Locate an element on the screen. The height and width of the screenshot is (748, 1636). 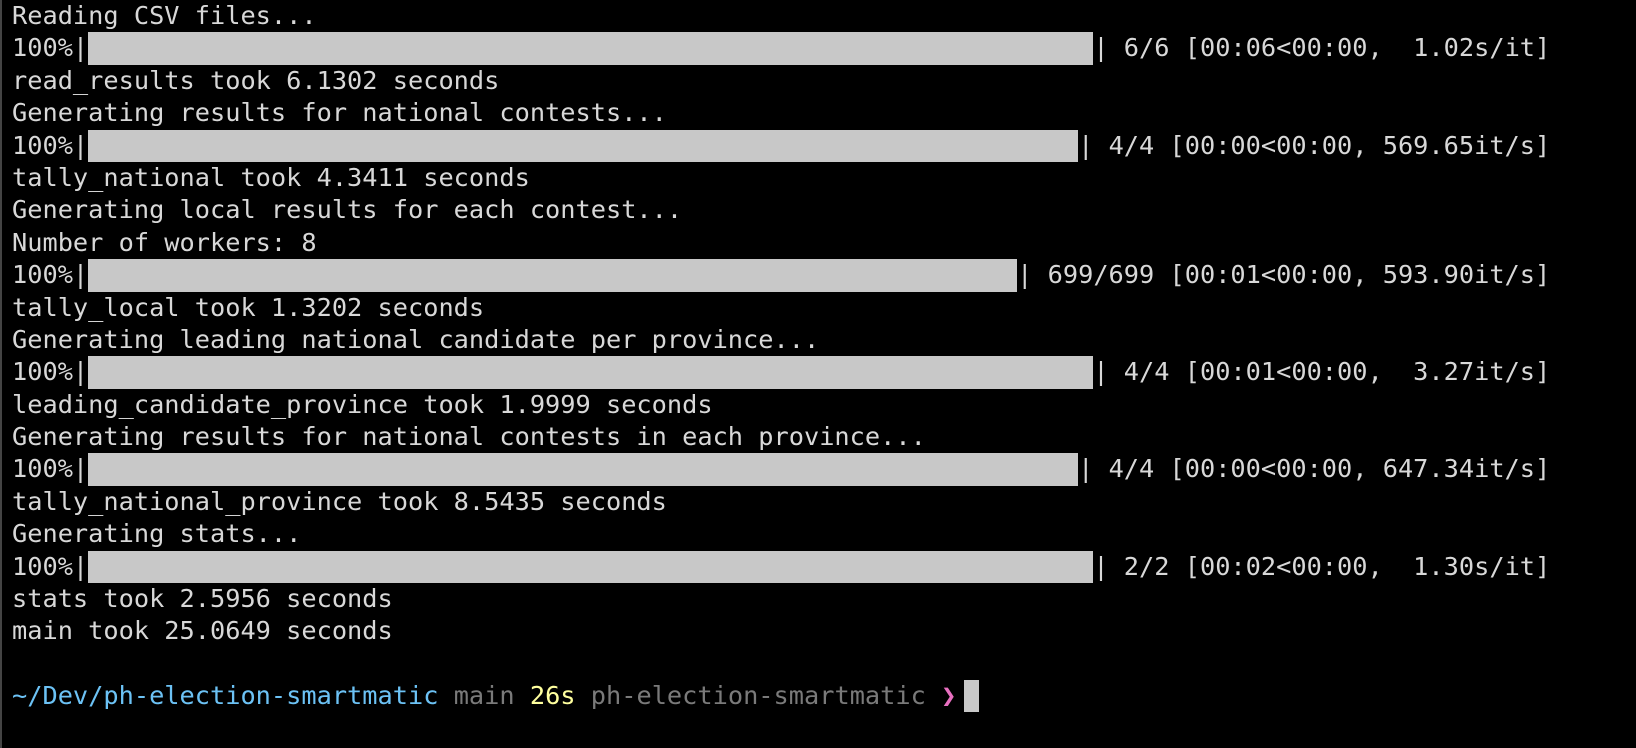
output-line: read_results took 6.1302 seconds is located at coordinates (256, 80).